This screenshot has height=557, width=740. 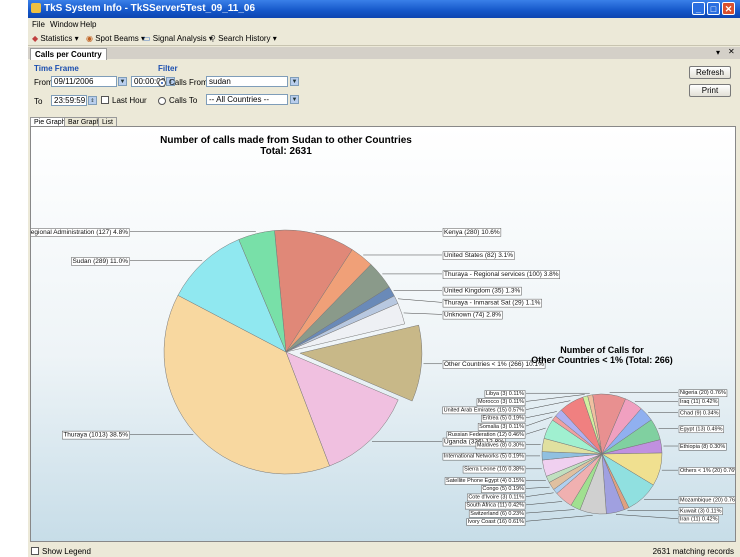 What do you see at coordinates (500, 445) in the screenshot?
I see `chart-1-slice-label: Maldives (8) 0.30%` at bounding box center [500, 445].